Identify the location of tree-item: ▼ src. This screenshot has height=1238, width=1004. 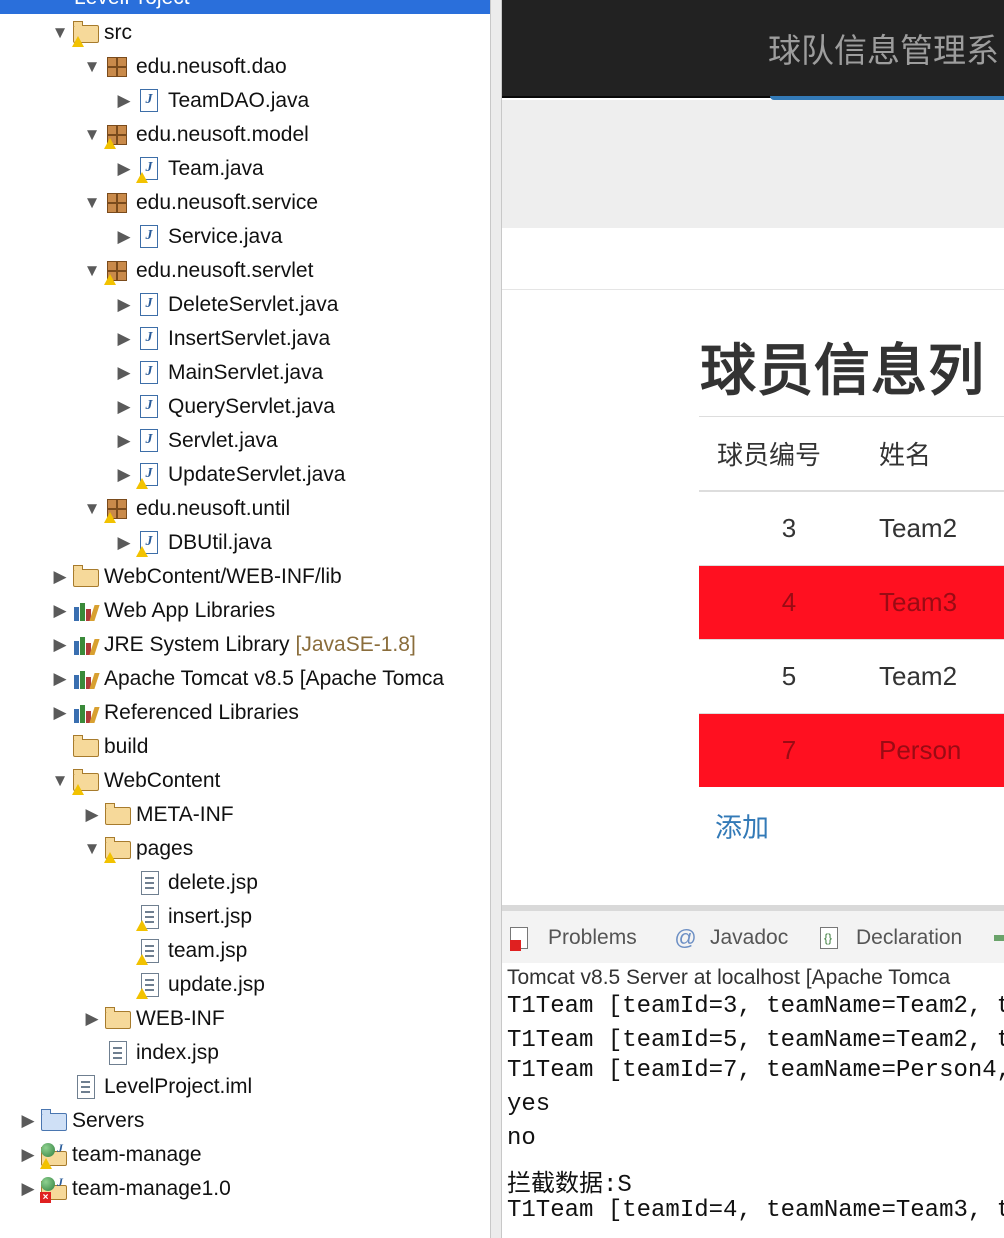
(90, 33).